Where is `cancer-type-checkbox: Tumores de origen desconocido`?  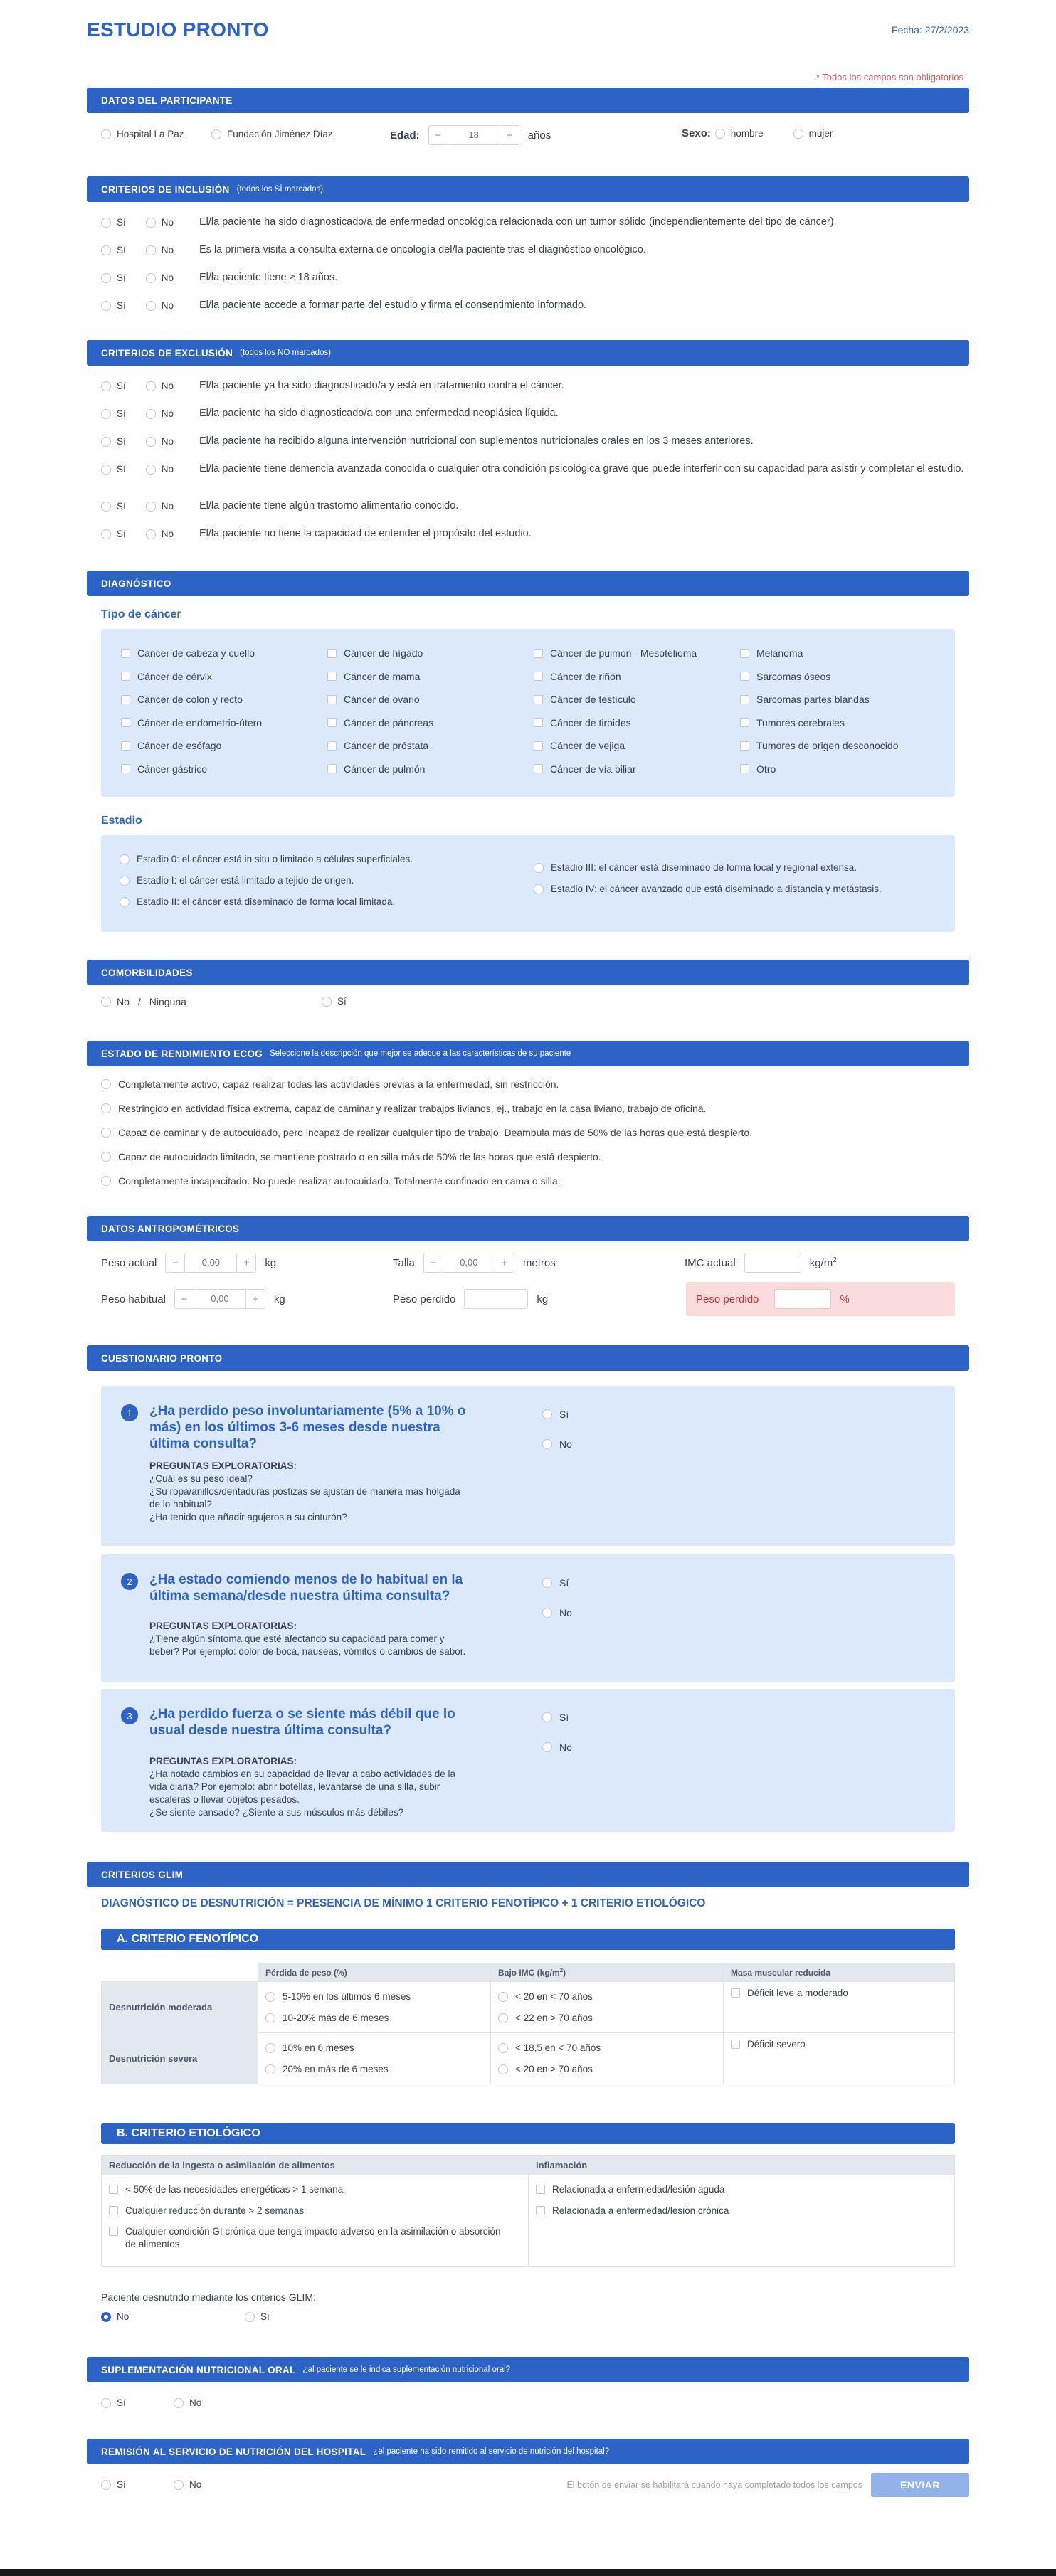
cancer-type-checkbox: Tumores de origen desconocido is located at coordinates (819, 745).